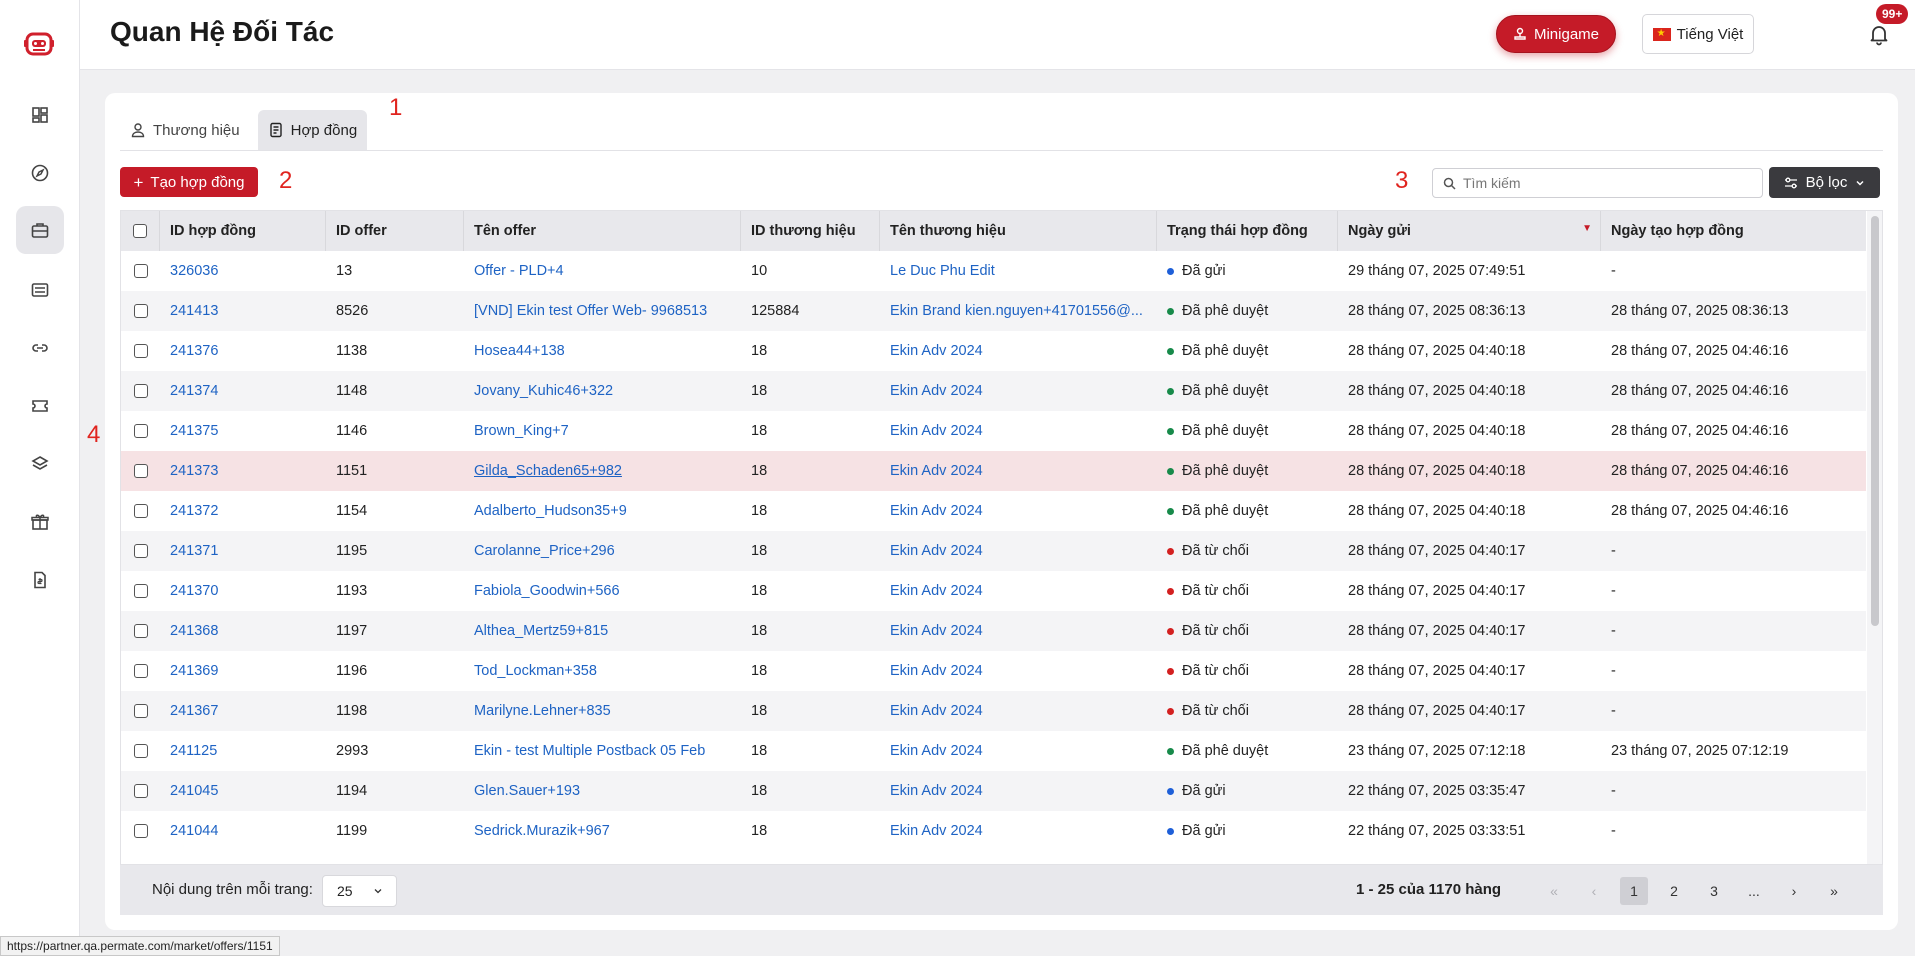  I want to click on contract-id-link: 241375, so click(243, 431).